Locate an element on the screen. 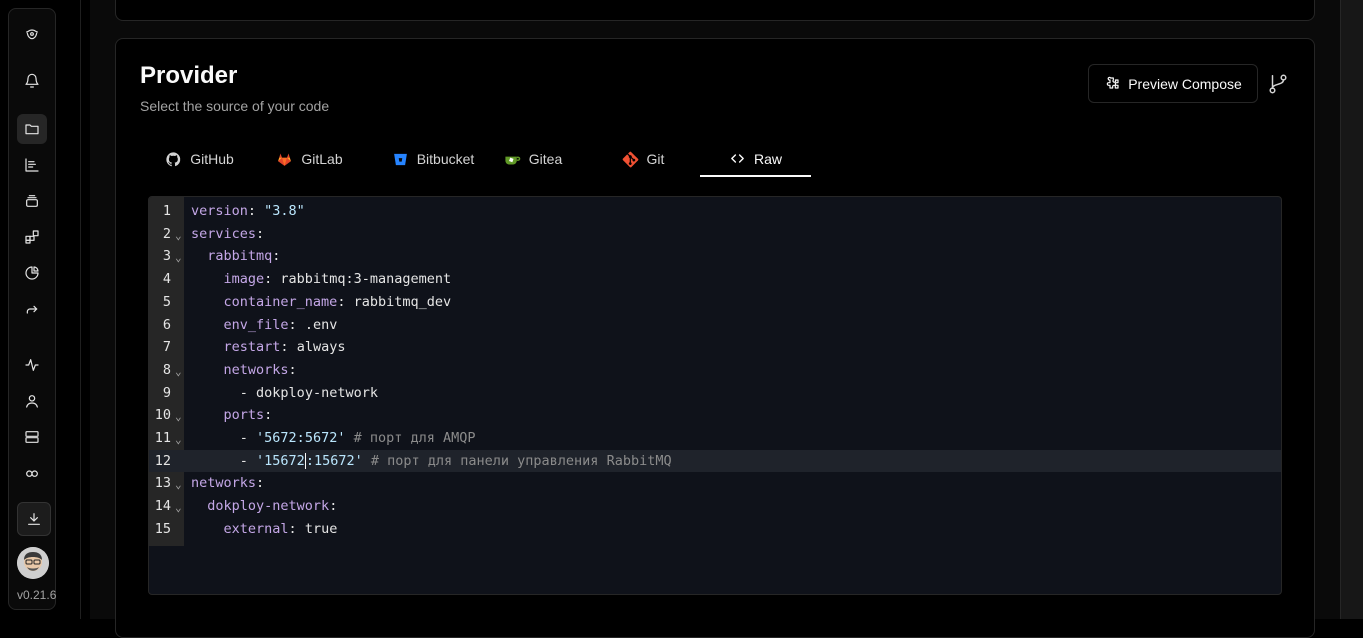  sidebar-item-registry is located at coordinates (32, 237).